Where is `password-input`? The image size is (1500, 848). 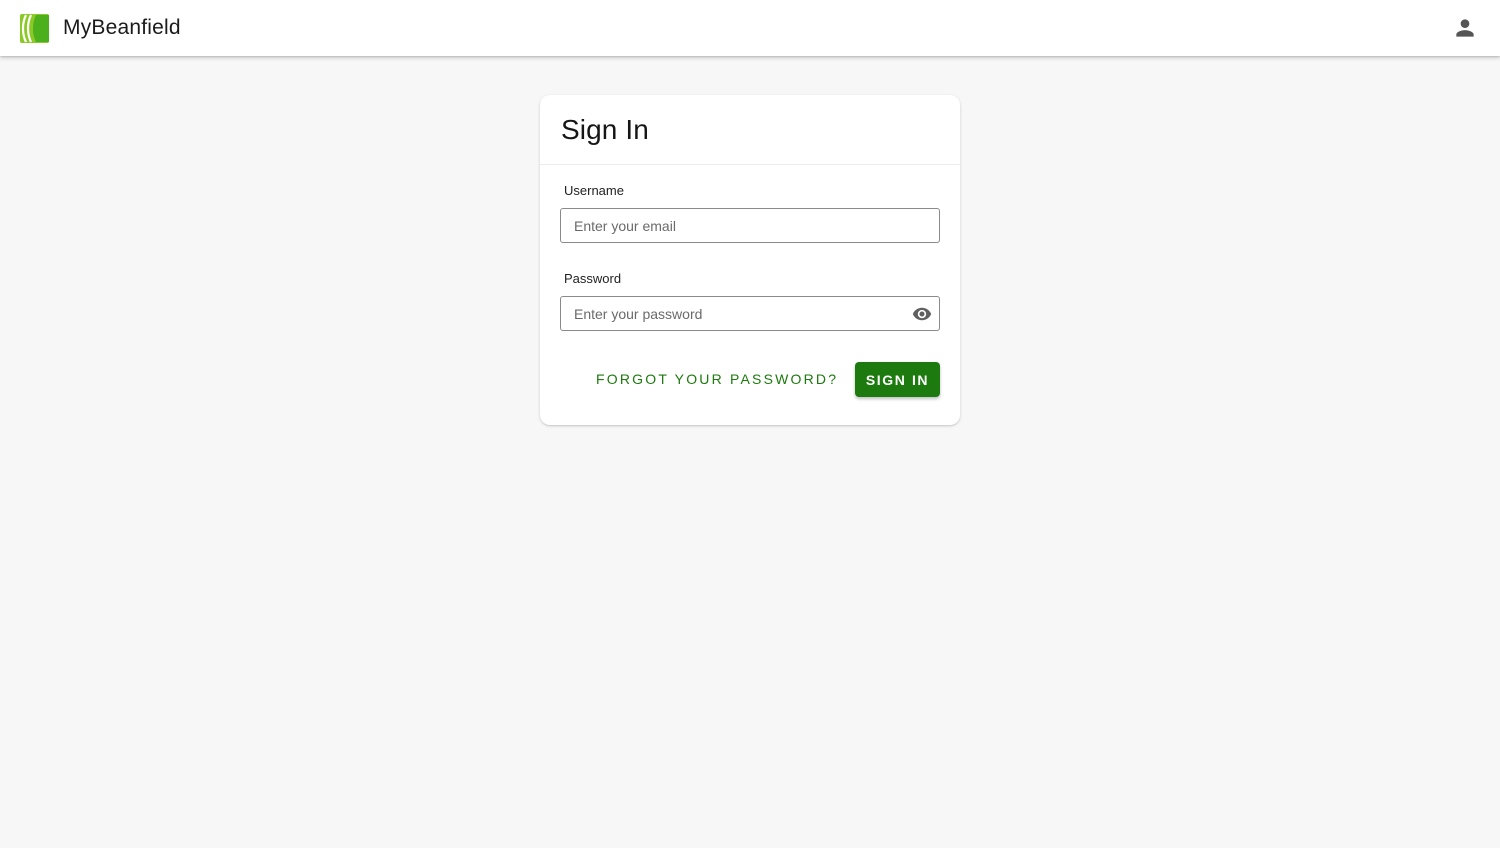
password-input is located at coordinates (750, 313).